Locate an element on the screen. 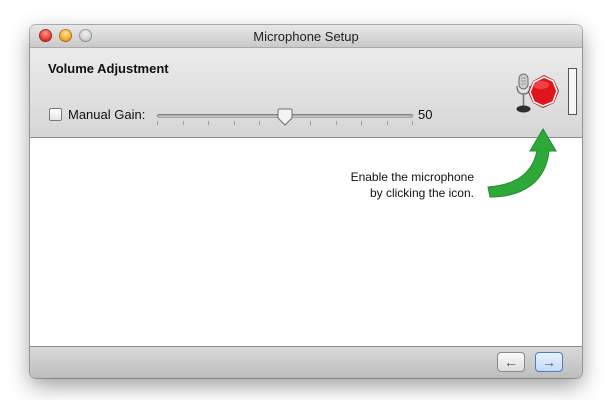  manual-gain-label: Manual Gain: is located at coordinates (106, 114).